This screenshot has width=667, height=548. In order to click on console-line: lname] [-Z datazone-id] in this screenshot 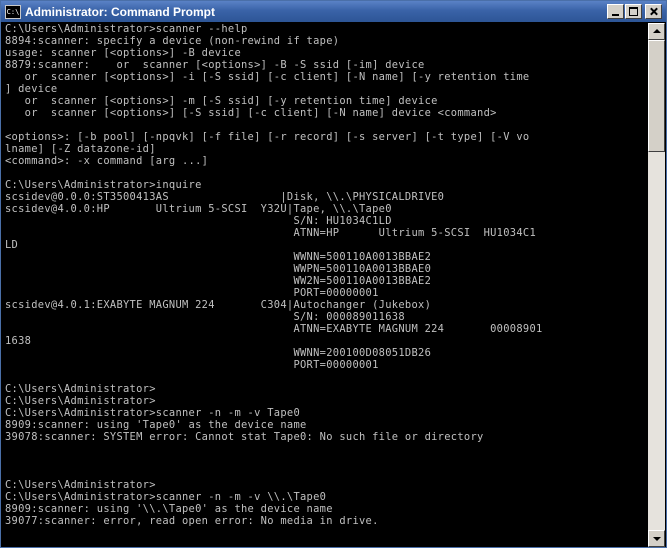, I will do `click(80, 149)`.